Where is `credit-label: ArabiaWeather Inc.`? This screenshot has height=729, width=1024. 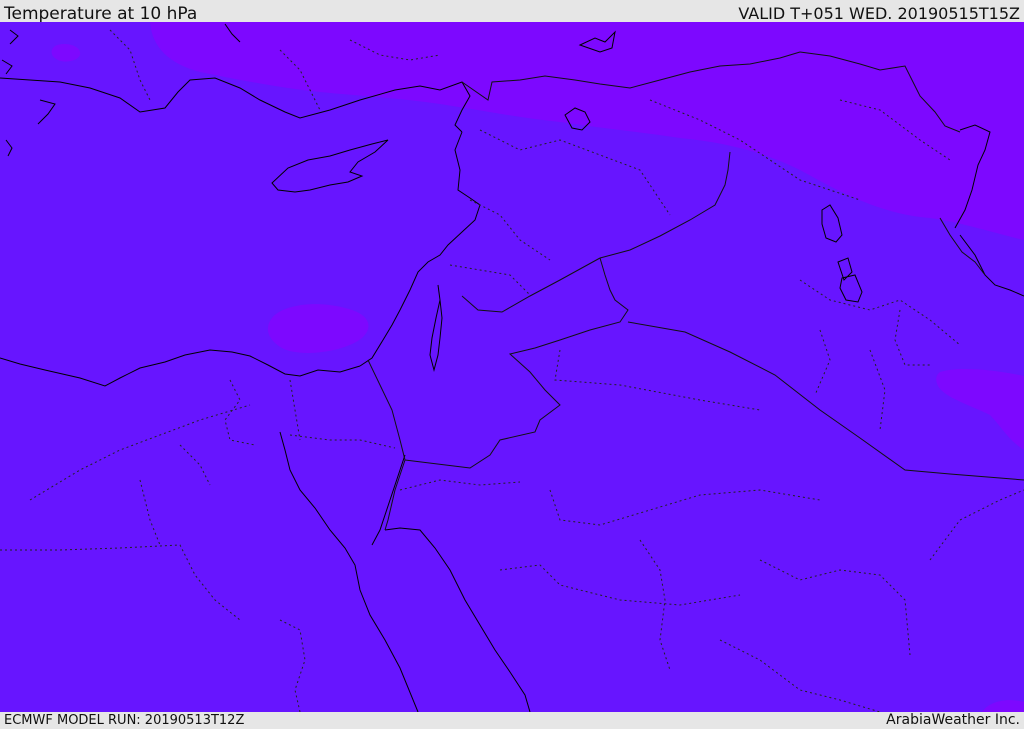
credit-label: ArabiaWeather Inc. is located at coordinates (953, 720).